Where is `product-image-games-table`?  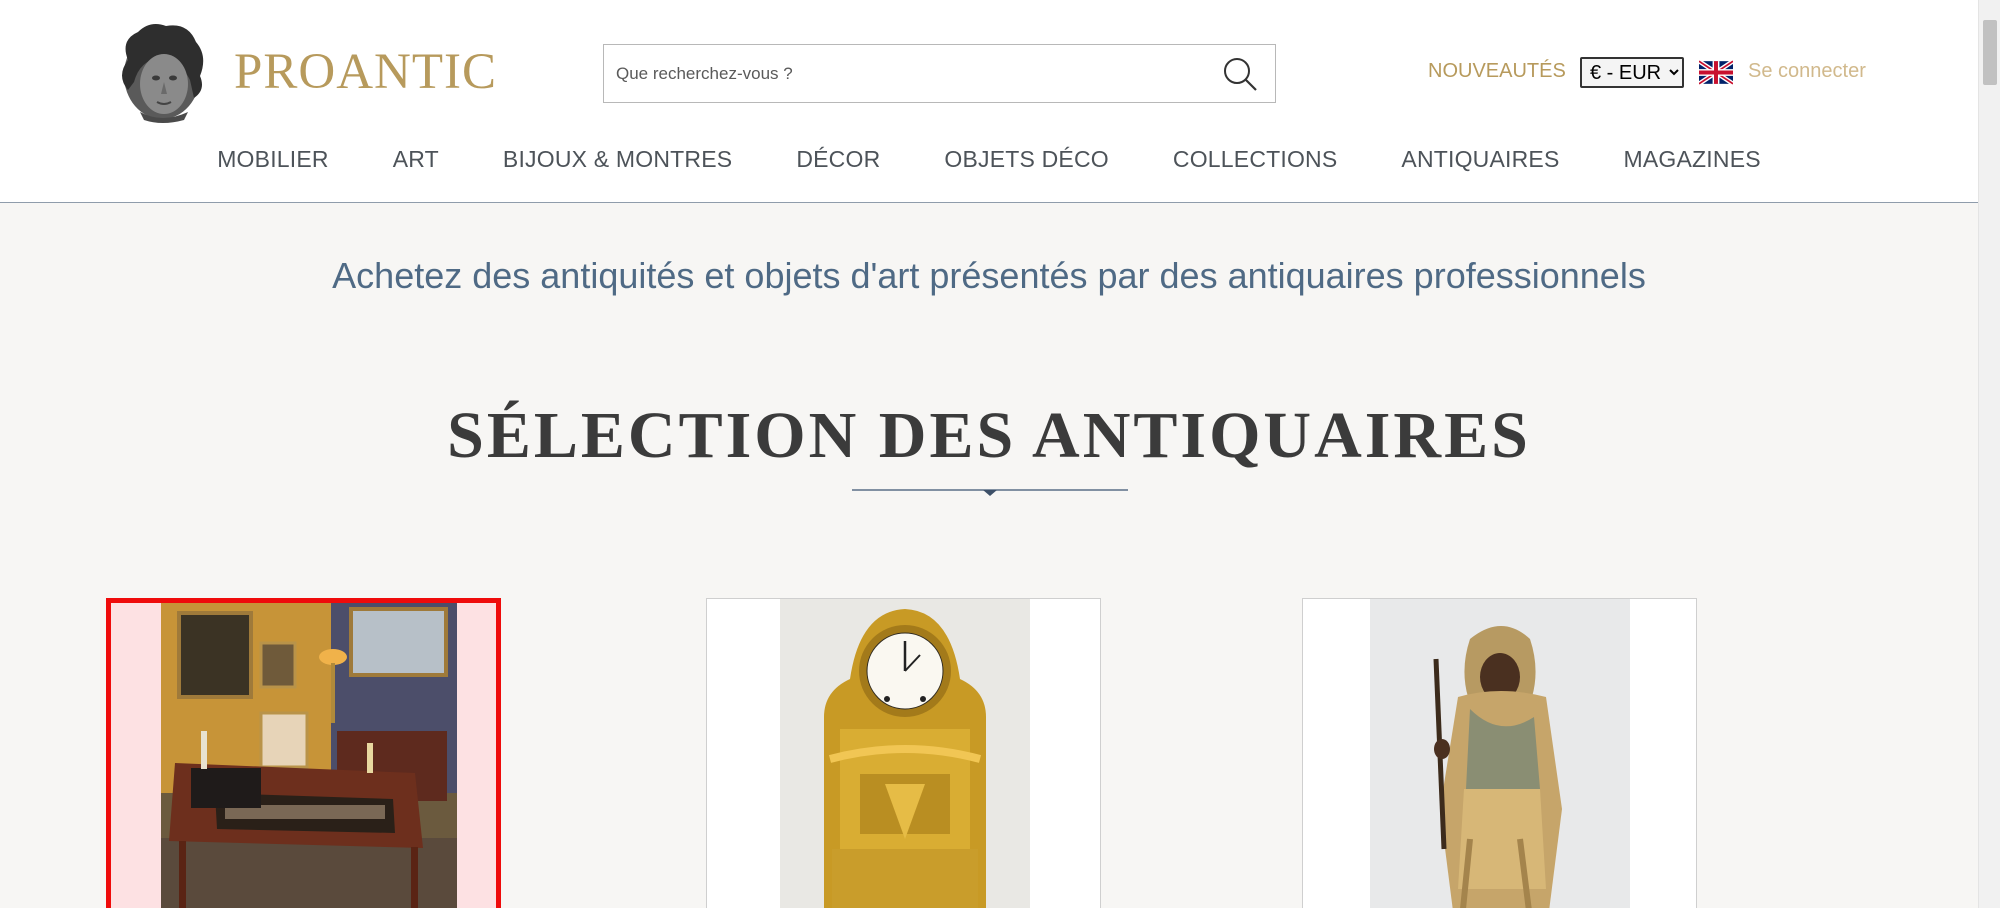 product-image-games-table is located at coordinates (309, 755).